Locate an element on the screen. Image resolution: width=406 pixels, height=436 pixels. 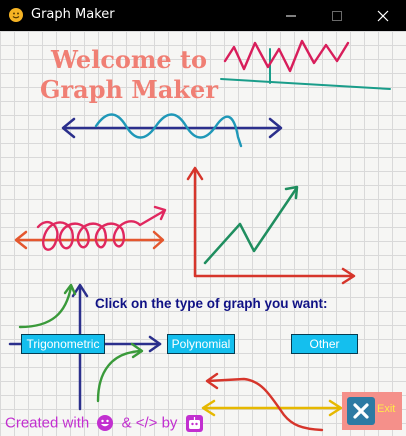
minimize-icon is located at coordinates (291, 16).